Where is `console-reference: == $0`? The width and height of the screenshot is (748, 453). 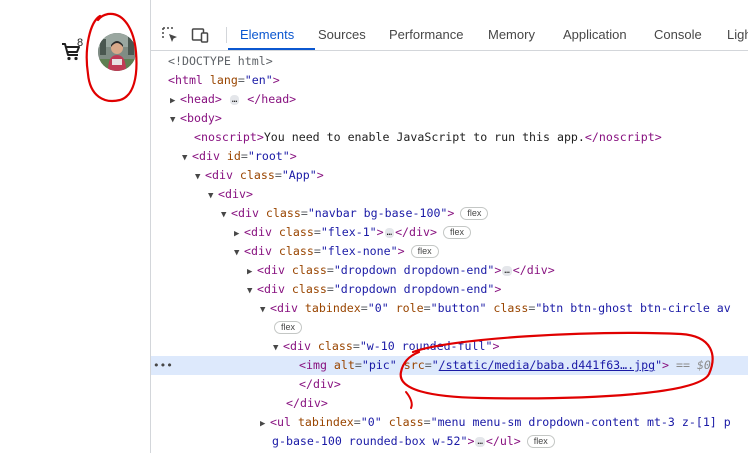 console-reference: == $0 is located at coordinates (693, 365).